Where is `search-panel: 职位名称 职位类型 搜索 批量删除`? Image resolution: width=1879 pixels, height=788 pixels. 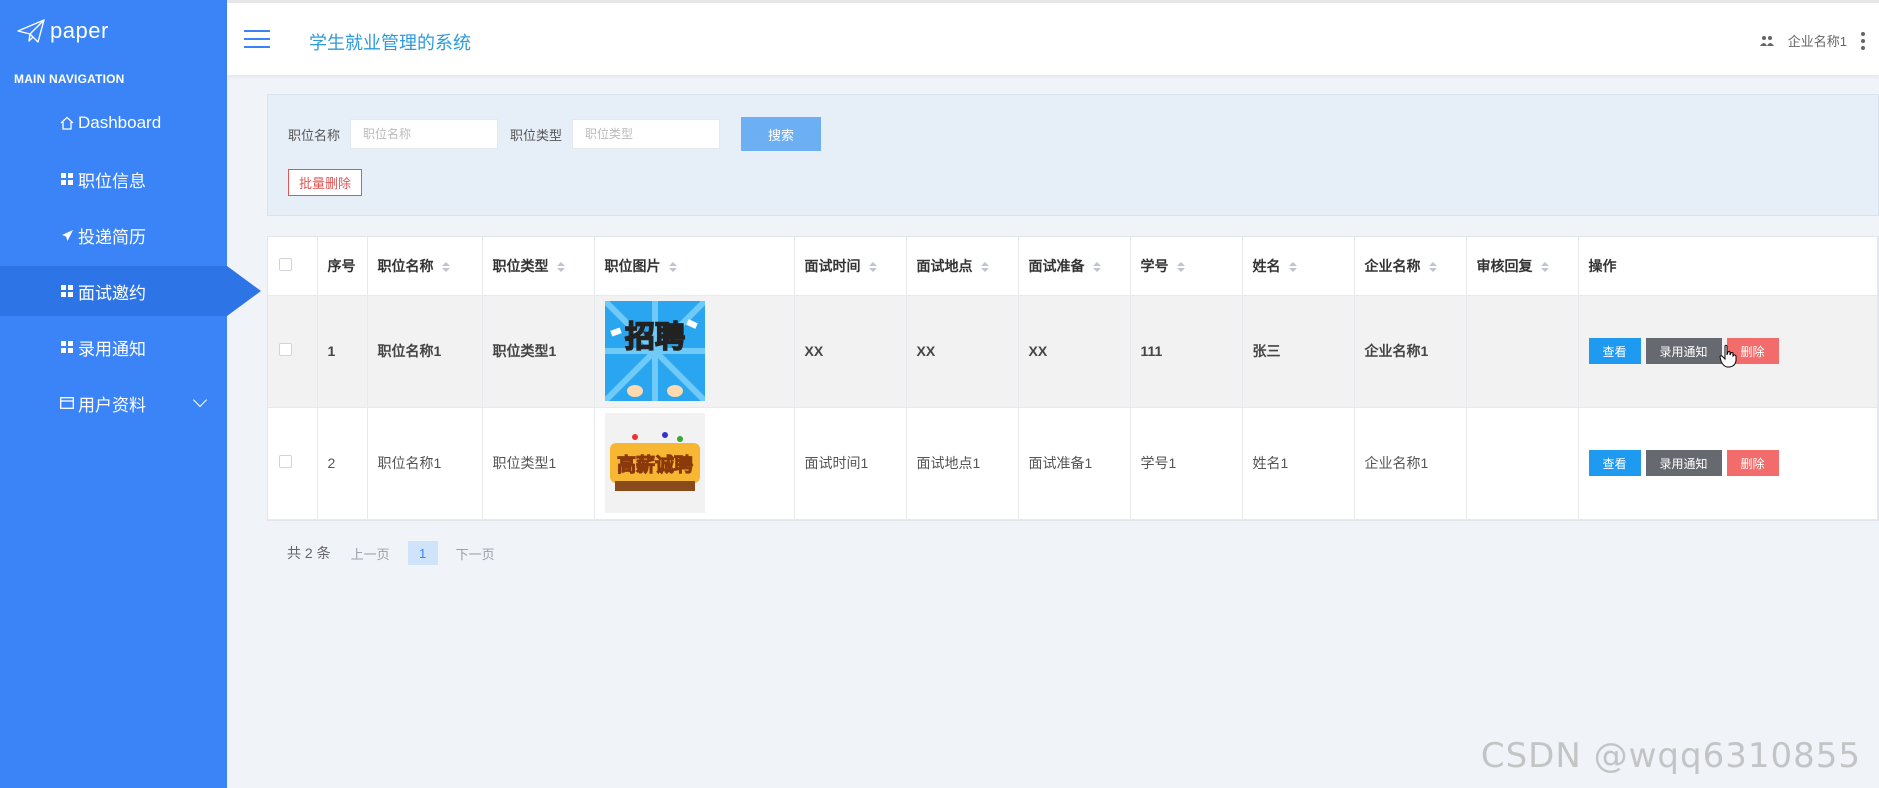
search-panel: 职位名称 职位类型 搜索 批量删除 is located at coordinates (1073, 155).